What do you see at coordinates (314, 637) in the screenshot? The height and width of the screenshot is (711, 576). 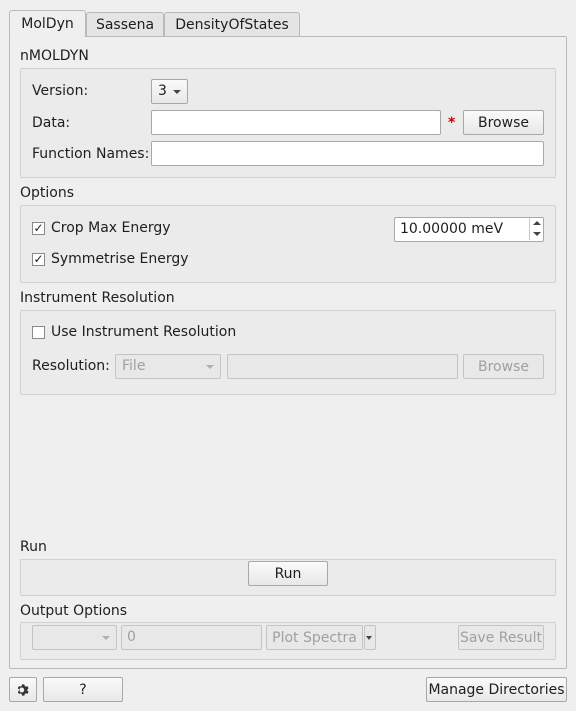 I see `plot-spectra-button: Plot Spectra` at bounding box center [314, 637].